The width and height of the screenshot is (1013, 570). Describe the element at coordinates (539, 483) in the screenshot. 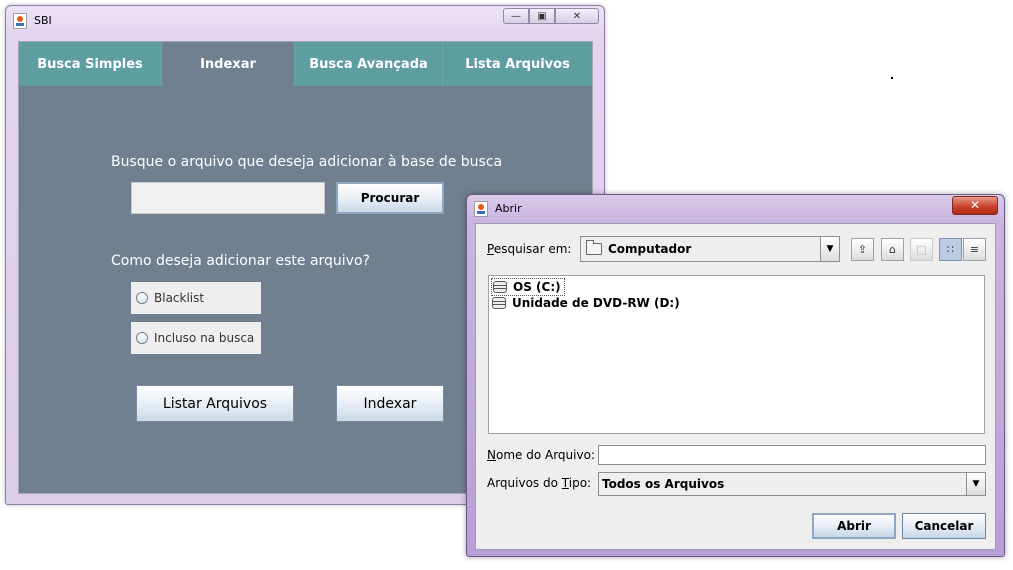

I see `file-type-label: Arquivos do Tipo:` at that location.